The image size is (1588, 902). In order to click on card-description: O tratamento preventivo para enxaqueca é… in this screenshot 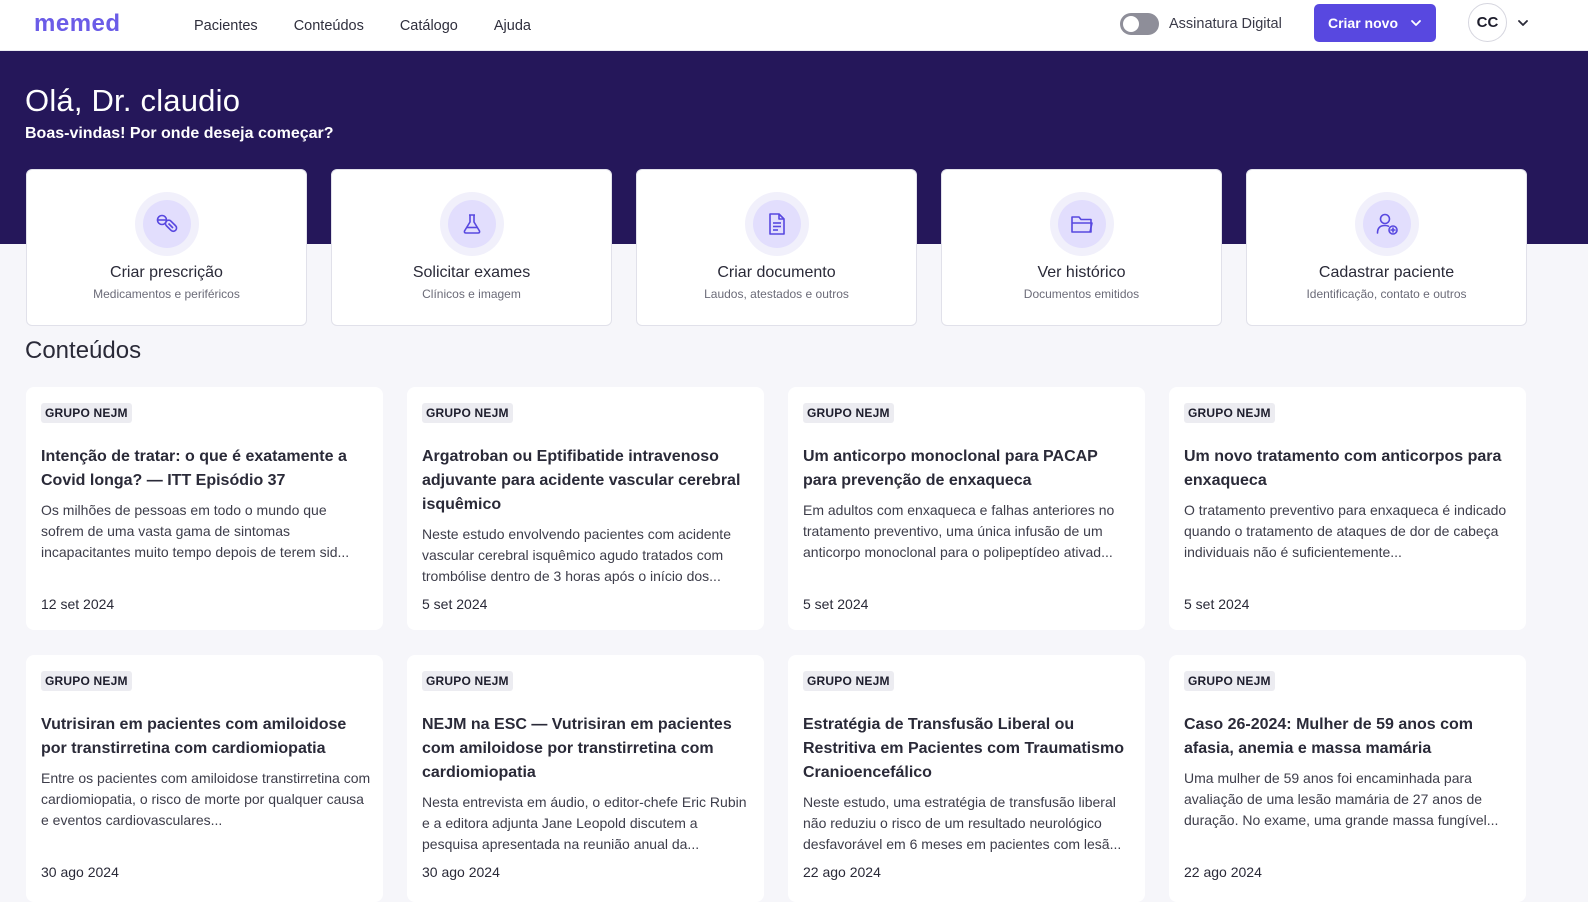, I will do `click(1345, 531)`.